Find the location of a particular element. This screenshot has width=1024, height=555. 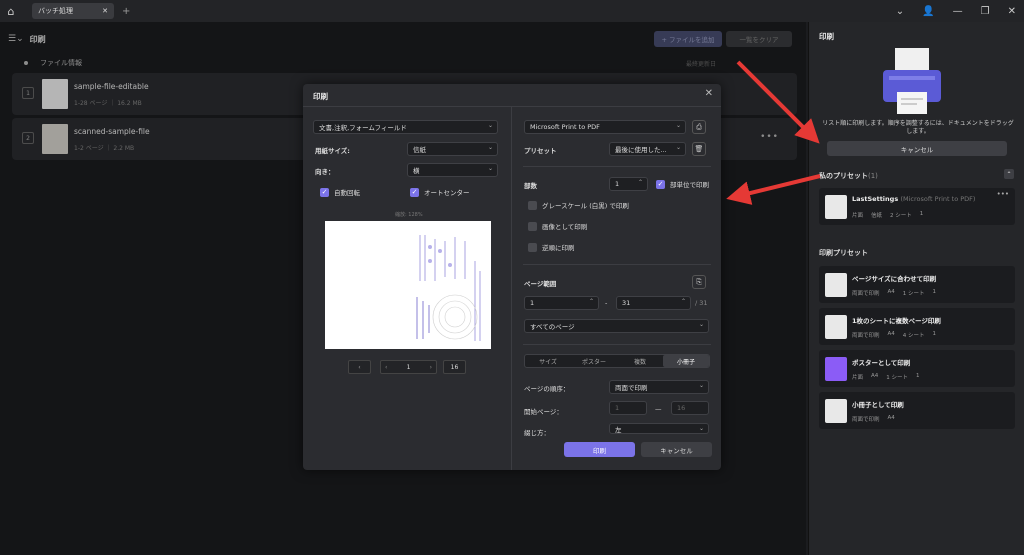

total-pages: 16 is located at coordinates (454, 367).